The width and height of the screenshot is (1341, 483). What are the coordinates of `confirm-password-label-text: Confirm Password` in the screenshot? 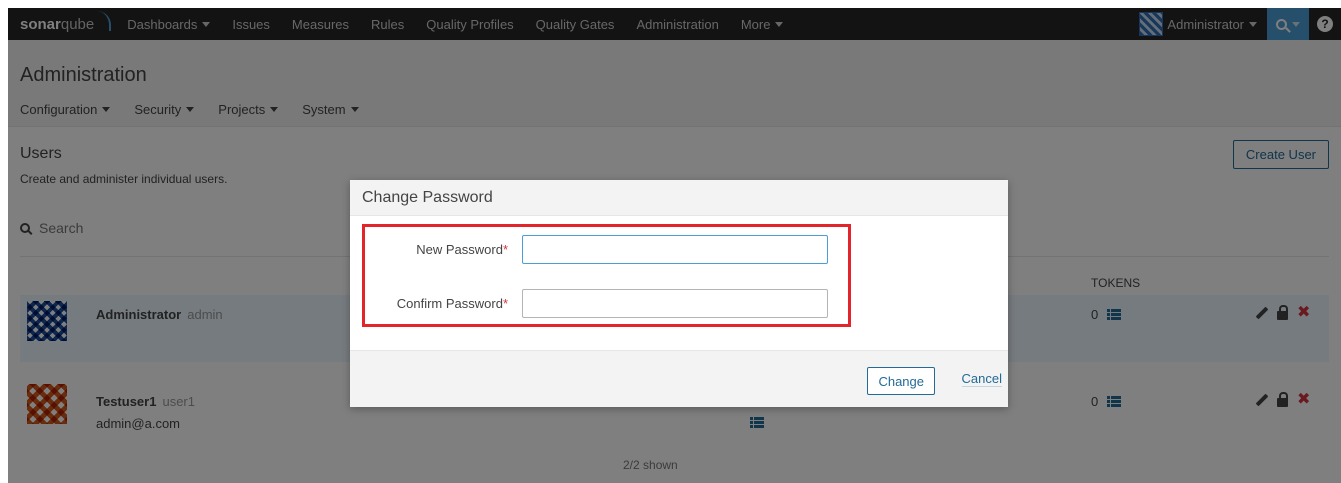 It's located at (449, 303).